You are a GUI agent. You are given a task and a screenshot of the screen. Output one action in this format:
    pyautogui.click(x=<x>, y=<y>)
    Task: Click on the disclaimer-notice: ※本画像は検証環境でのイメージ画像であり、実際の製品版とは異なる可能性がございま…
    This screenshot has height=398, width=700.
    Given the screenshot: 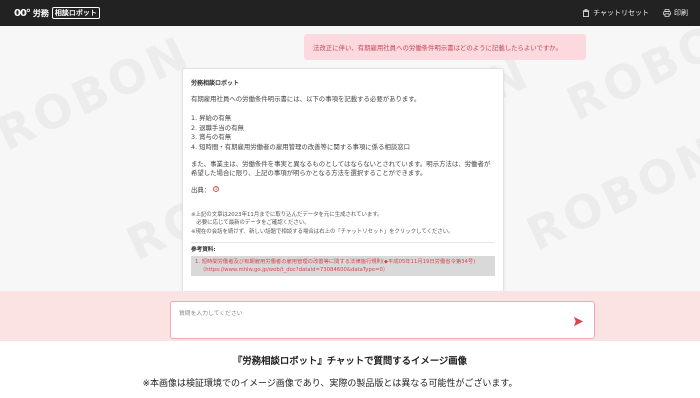 What is the action you would take?
    pyautogui.click(x=330, y=384)
    